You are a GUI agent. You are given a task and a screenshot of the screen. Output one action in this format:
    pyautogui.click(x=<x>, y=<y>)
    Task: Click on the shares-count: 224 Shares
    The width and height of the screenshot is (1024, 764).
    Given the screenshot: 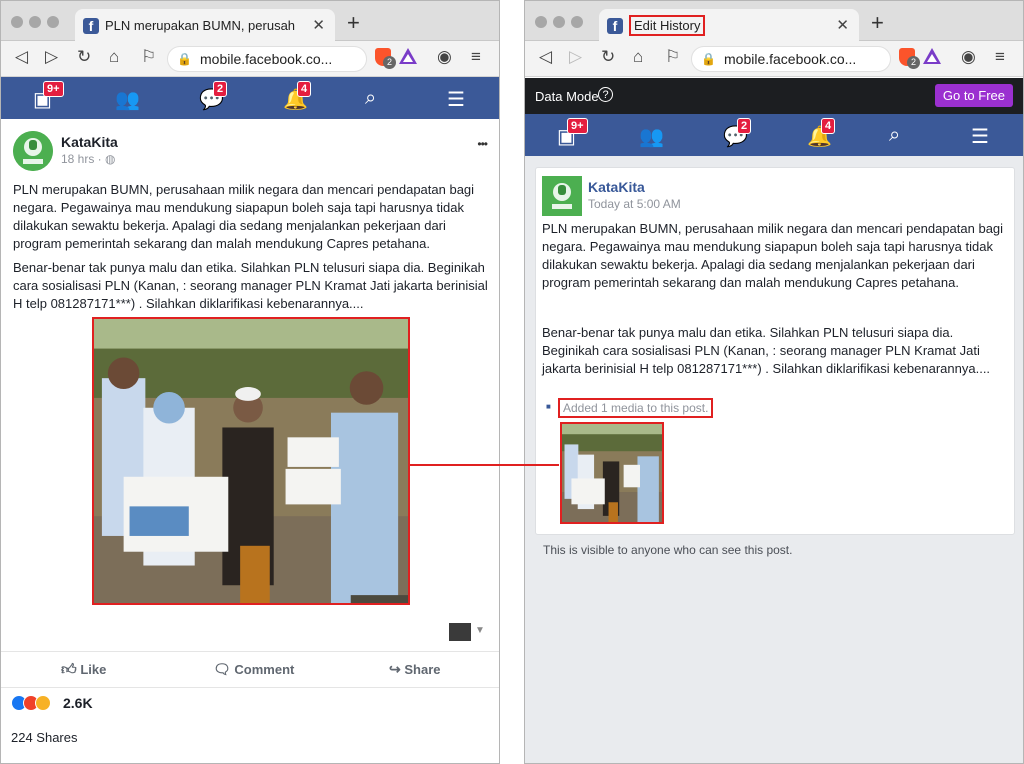 What is the action you would take?
    pyautogui.click(x=44, y=737)
    